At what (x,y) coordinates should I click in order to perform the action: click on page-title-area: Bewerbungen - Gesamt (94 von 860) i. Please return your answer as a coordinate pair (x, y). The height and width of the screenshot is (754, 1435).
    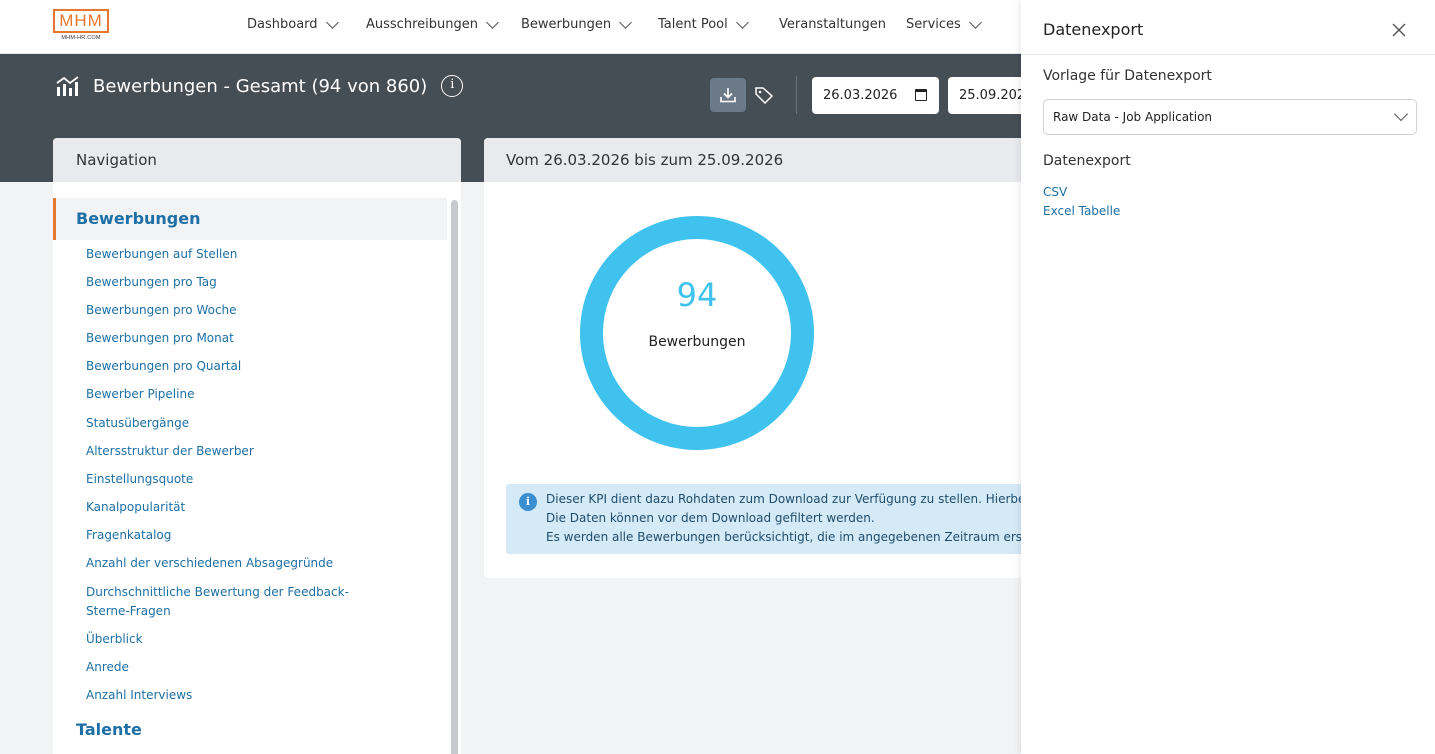
    Looking at the image, I should click on (259, 86).